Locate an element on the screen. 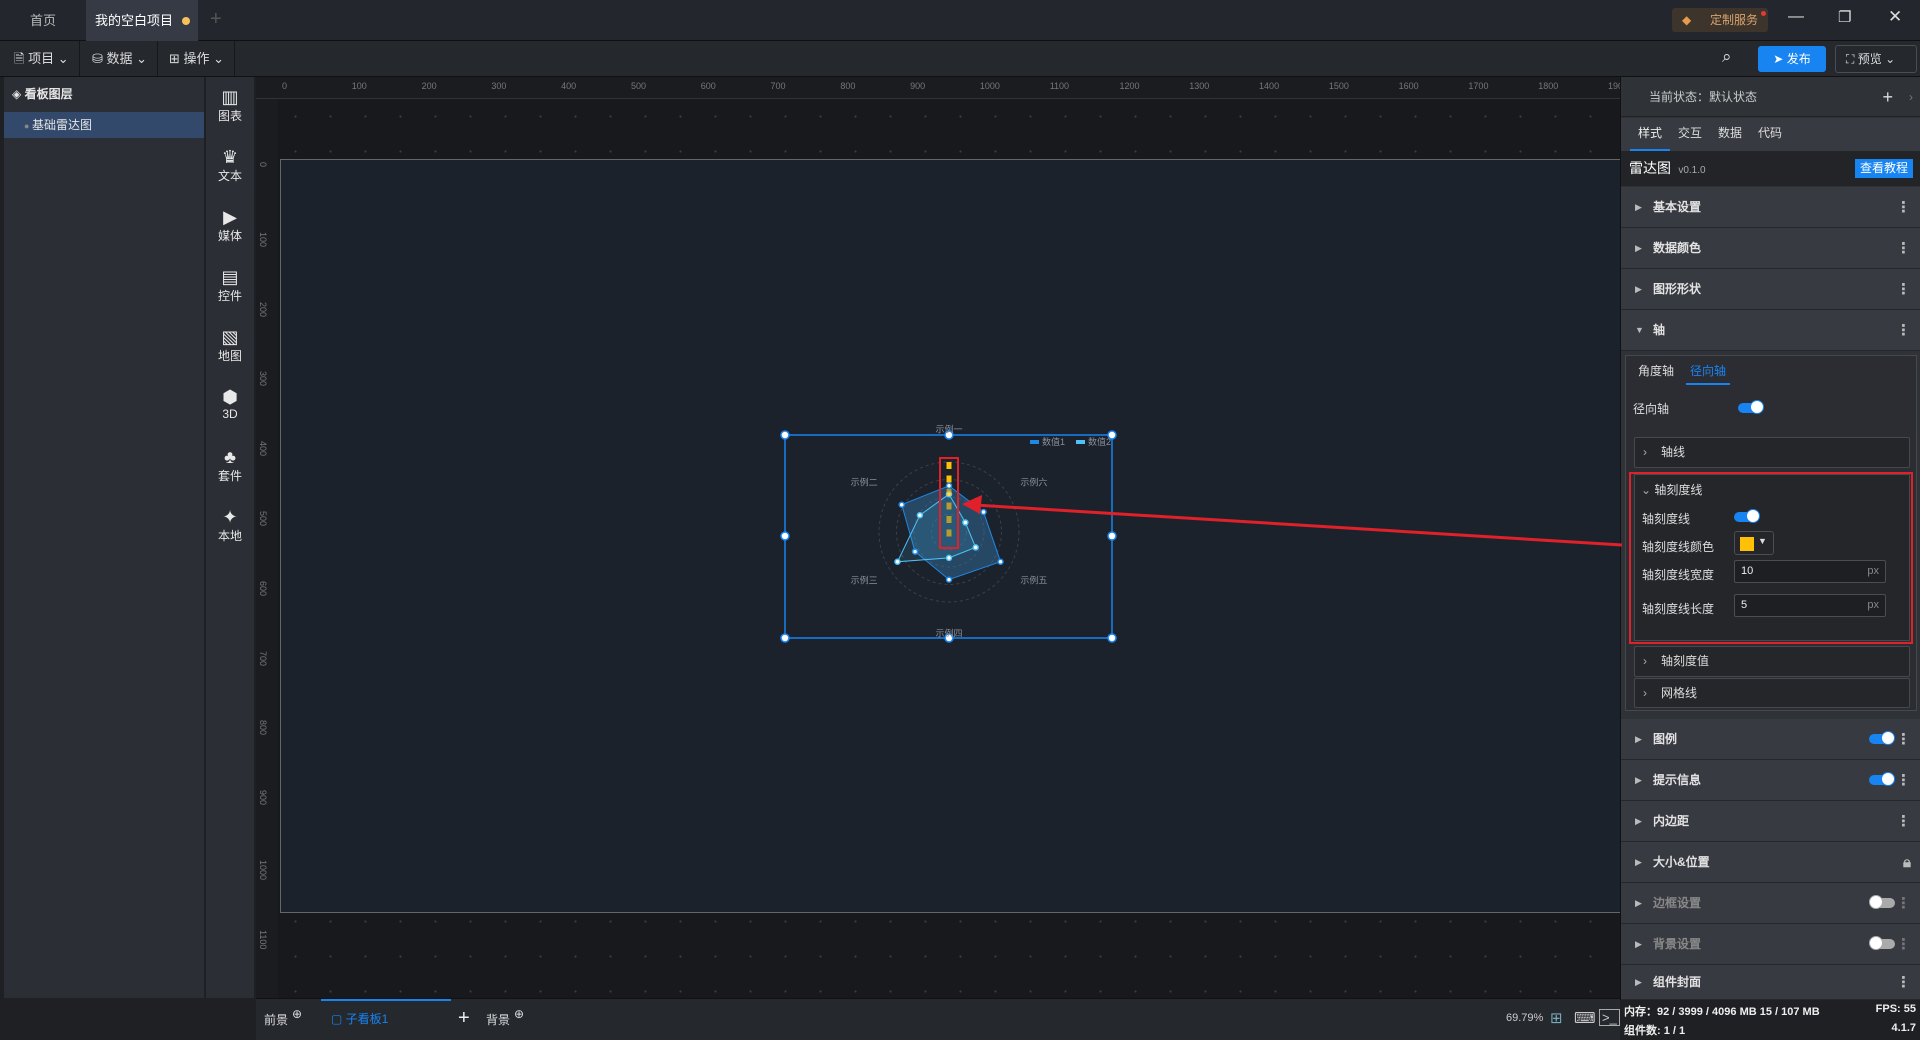 This screenshot has height=1040, width=1920. section-background: ▶ 背景设置 ⋮ is located at coordinates (1770, 944).